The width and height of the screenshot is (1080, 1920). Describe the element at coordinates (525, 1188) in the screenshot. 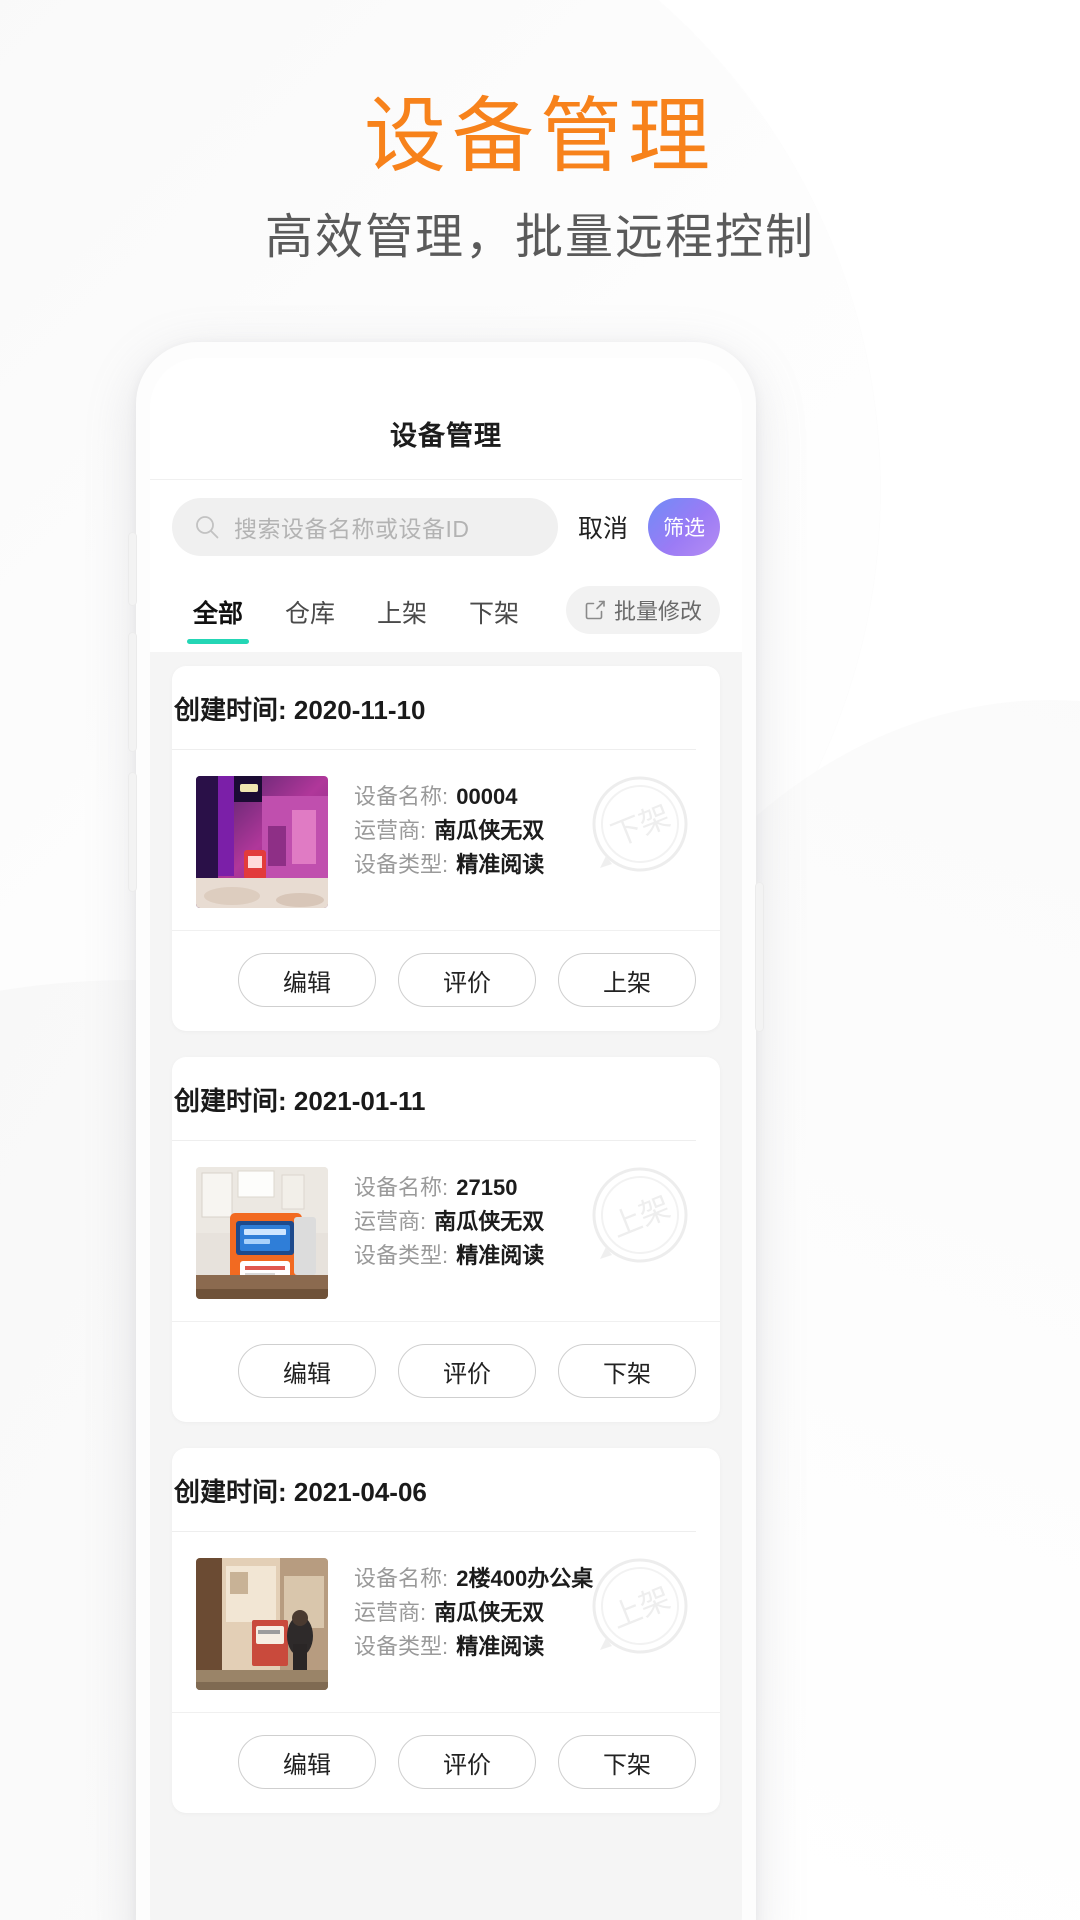

I see `device-name-line: 设备名称: 27150` at that location.